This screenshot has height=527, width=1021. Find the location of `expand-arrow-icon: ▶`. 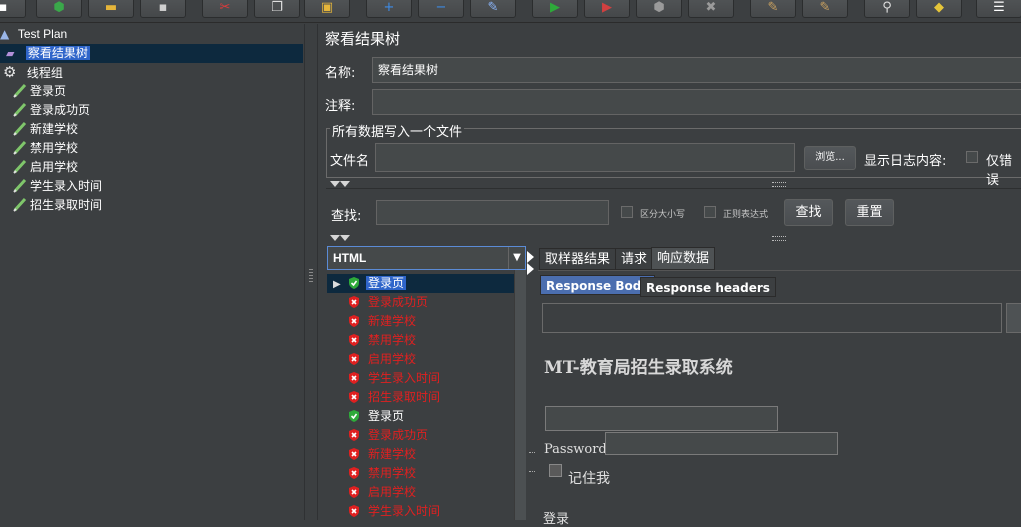

expand-arrow-icon: ▶ is located at coordinates (340, 284).